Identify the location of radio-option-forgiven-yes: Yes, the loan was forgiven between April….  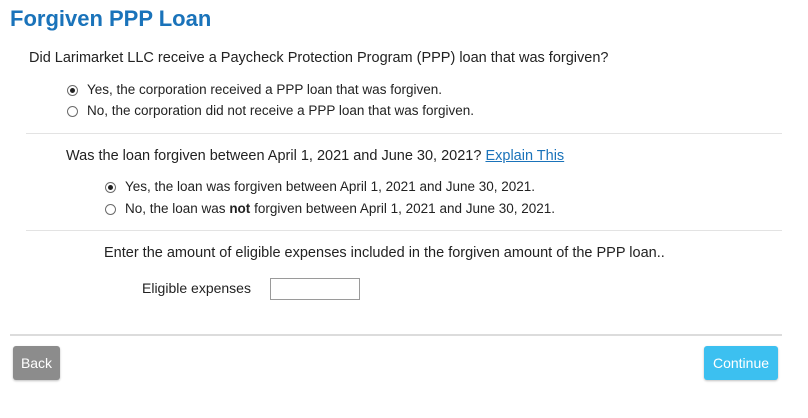
(320, 187).